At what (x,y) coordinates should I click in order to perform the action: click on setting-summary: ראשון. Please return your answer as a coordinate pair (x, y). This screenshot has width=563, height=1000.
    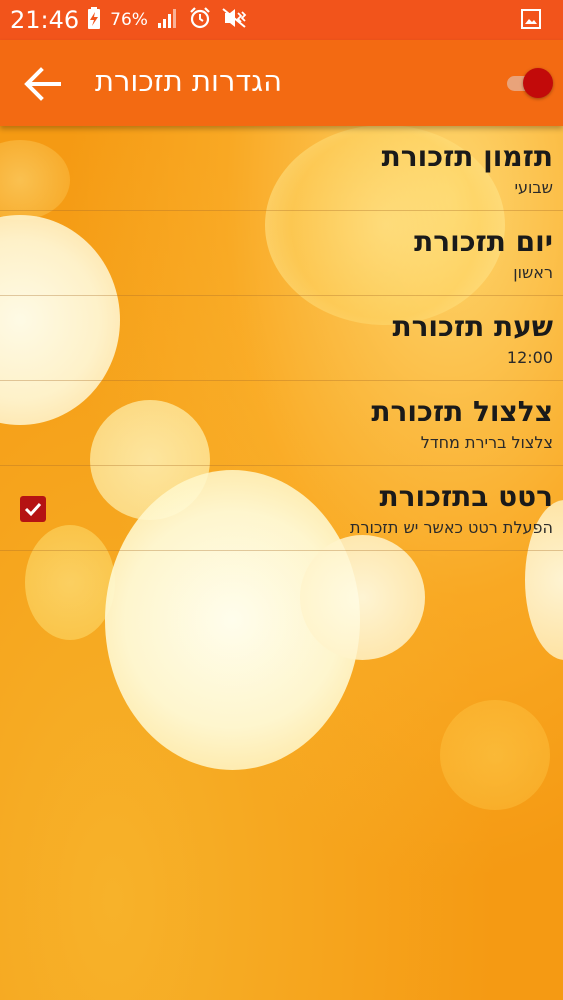
    Looking at the image, I should click on (533, 272).